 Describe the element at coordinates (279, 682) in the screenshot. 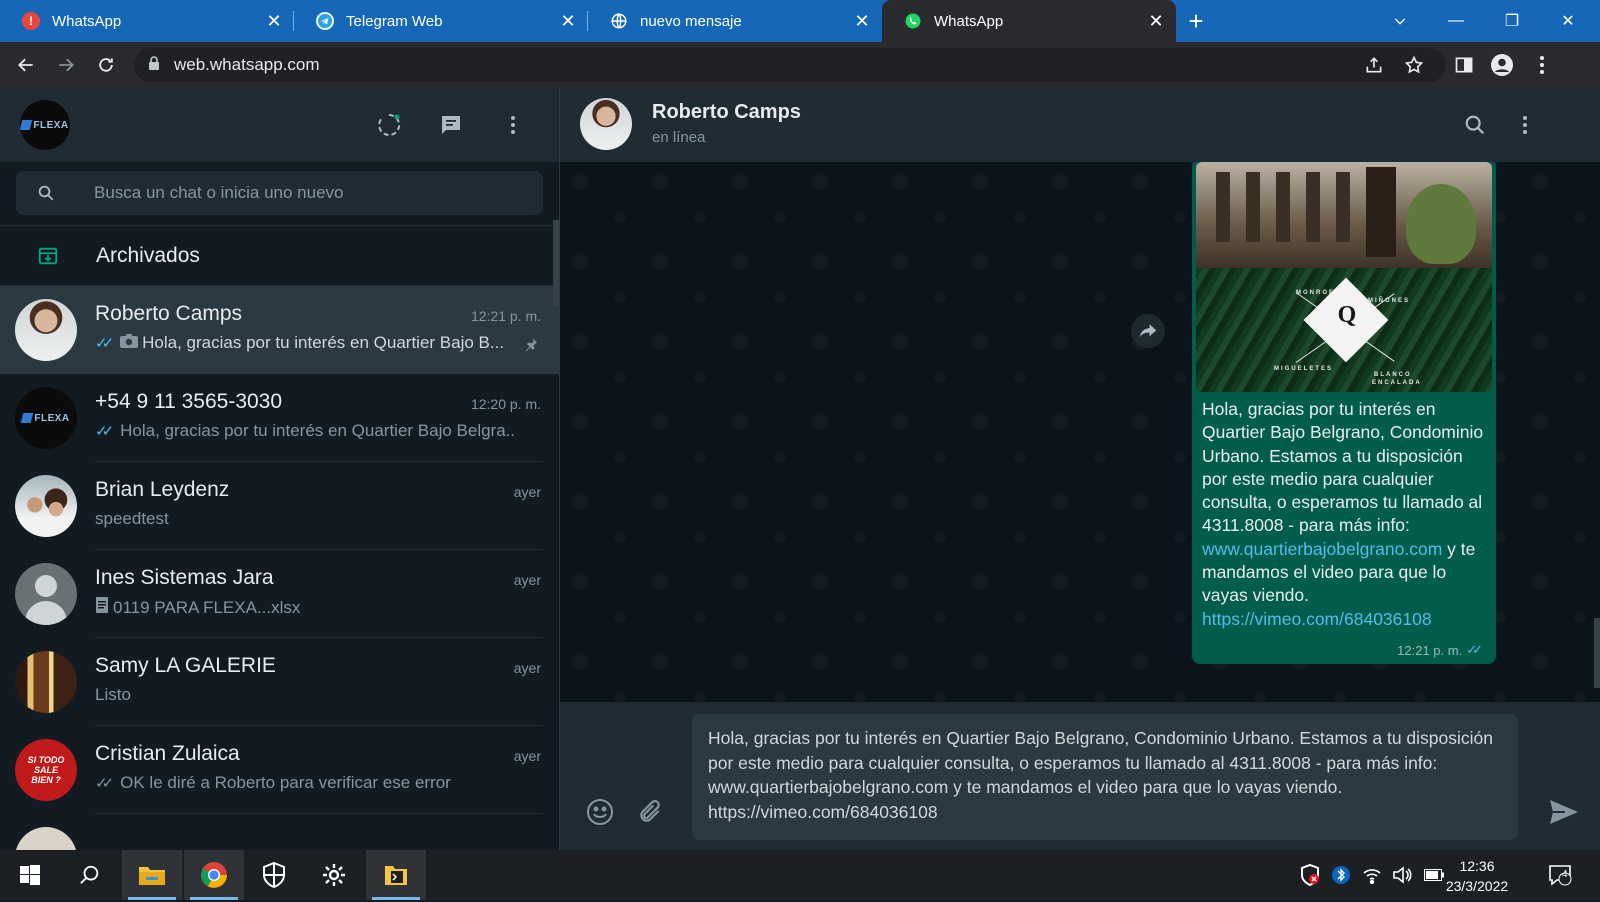

I see `chat-item-samy-la-galerie: Samy LA GALERIE ayer Listo` at that location.